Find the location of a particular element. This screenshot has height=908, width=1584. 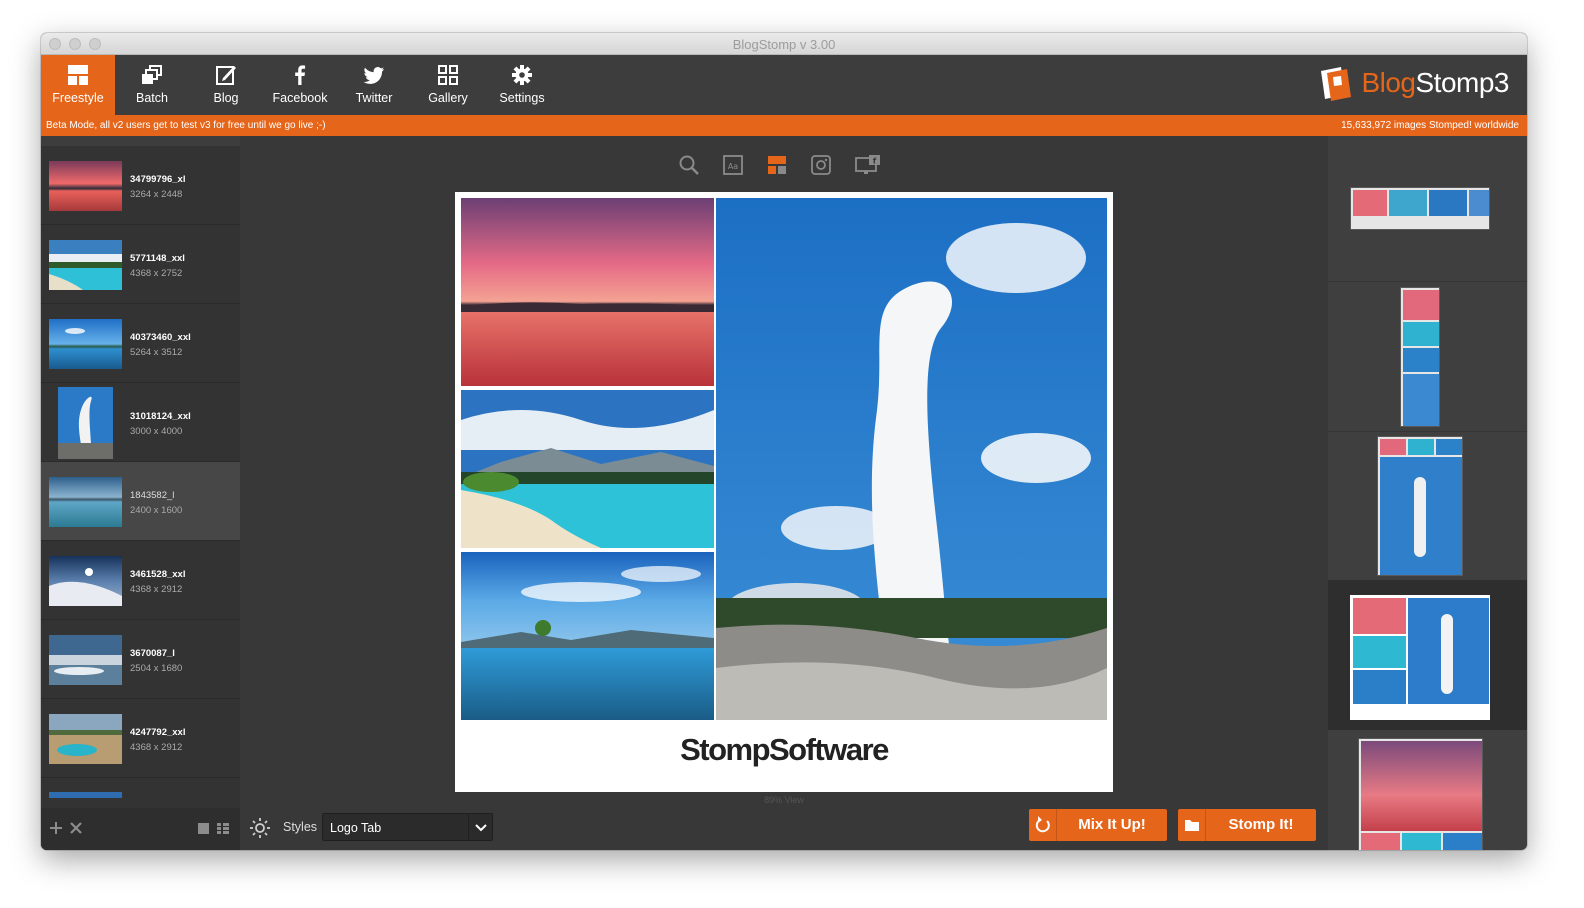

thumbnail-blue-lake is located at coordinates (85, 344).